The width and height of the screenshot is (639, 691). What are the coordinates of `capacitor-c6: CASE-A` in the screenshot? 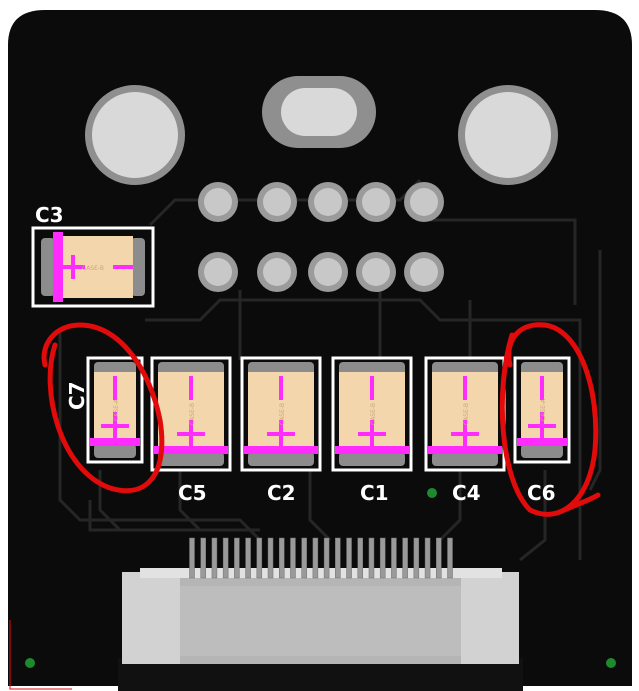 It's located at (542, 410).